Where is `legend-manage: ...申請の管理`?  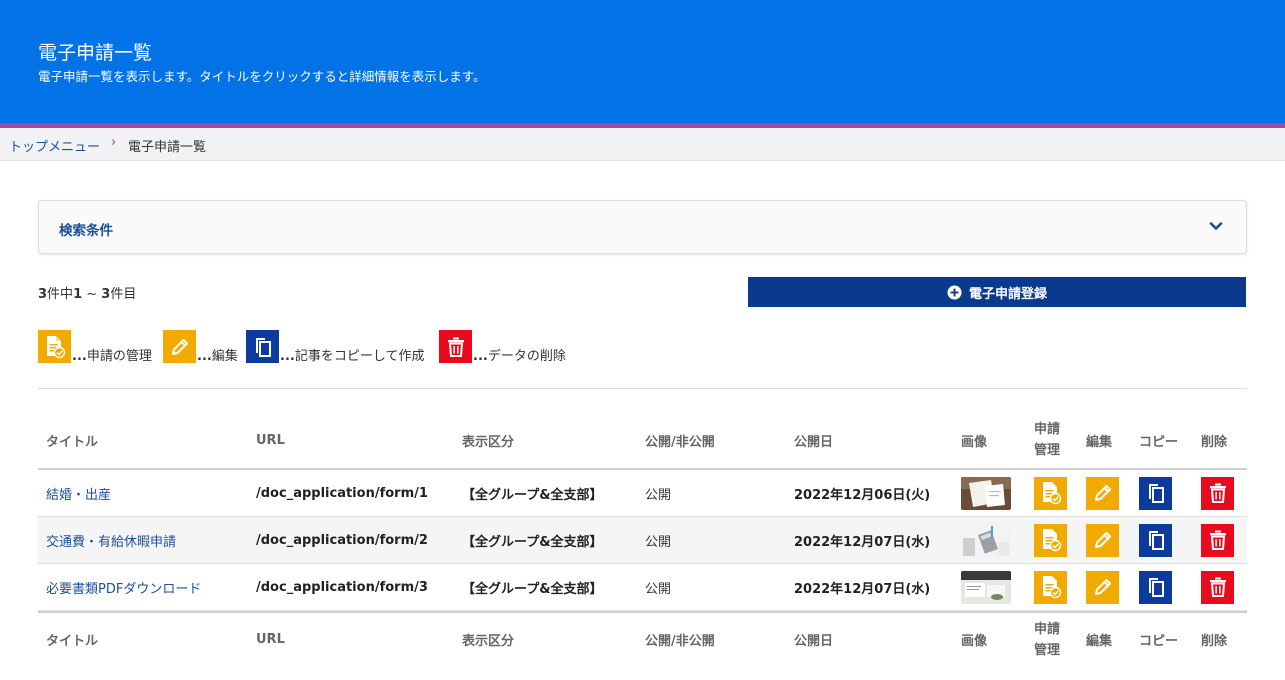
legend-manage: ...申請の管理 is located at coordinates (95, 346).